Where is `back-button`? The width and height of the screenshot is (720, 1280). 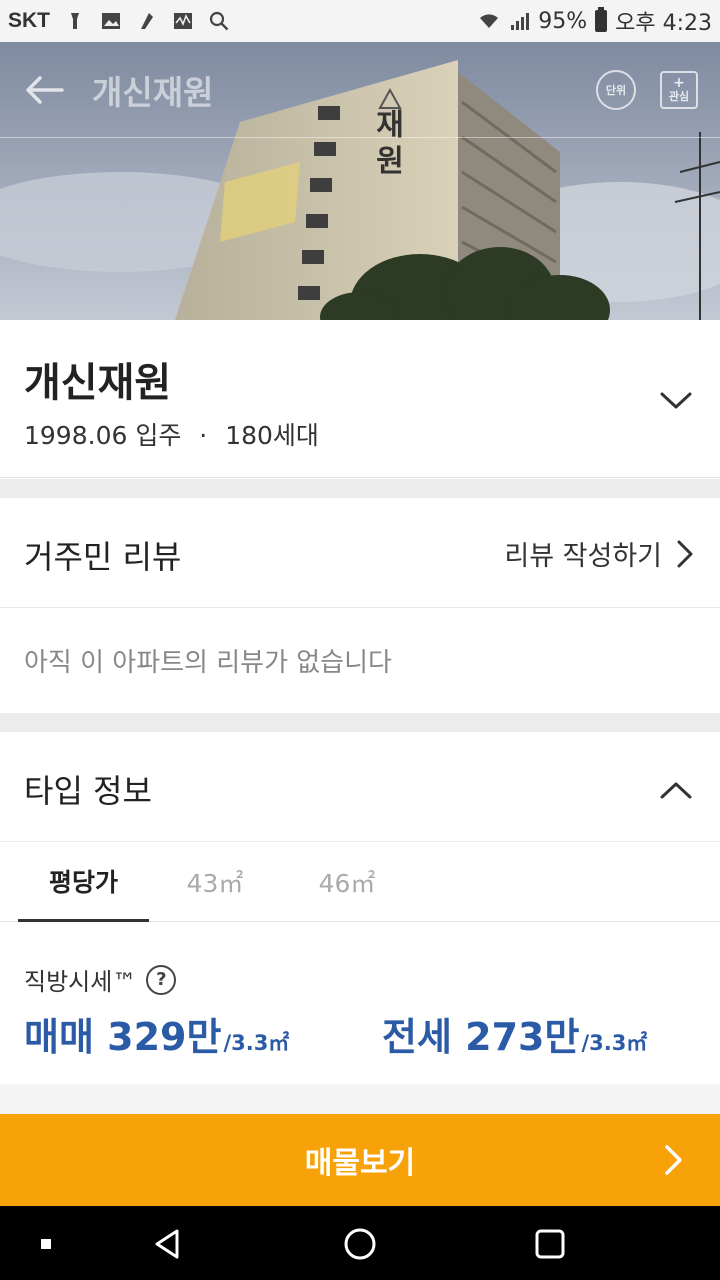
back-button is located at coordinates (44, 90).